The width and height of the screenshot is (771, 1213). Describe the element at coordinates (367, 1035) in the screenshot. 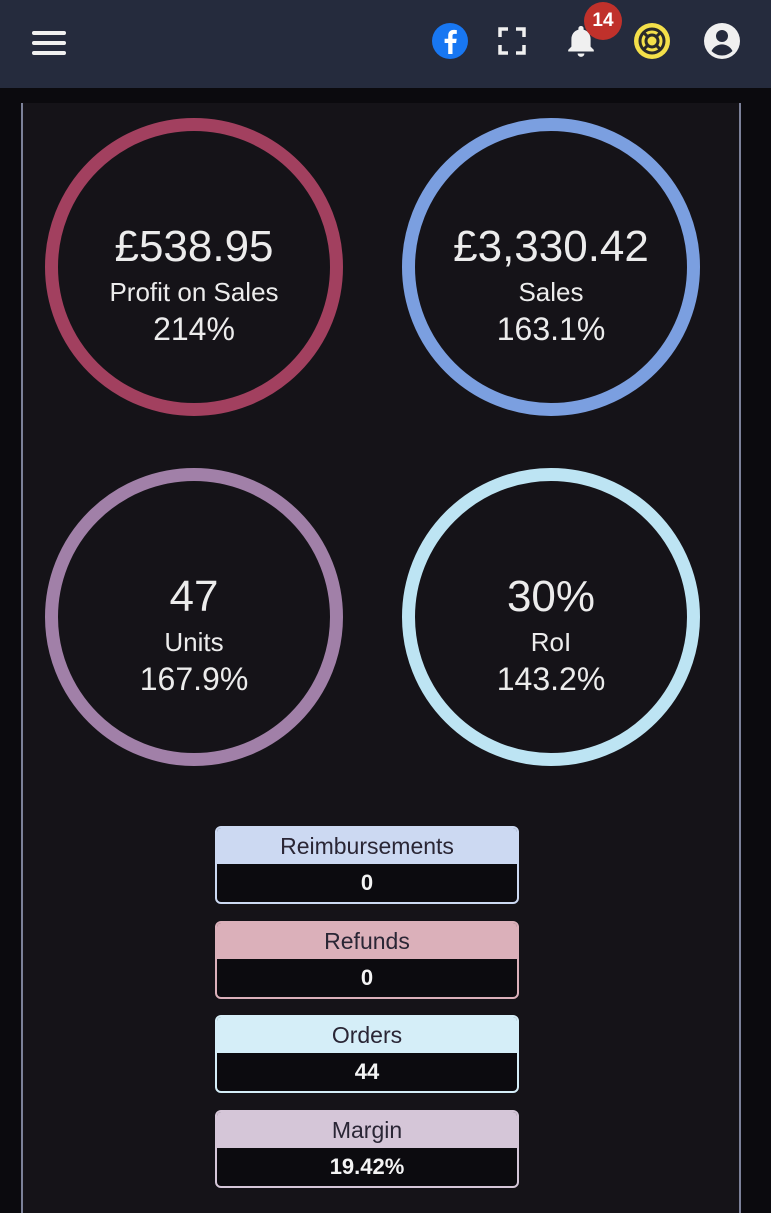

I see `stat-label: Orders` at that location.